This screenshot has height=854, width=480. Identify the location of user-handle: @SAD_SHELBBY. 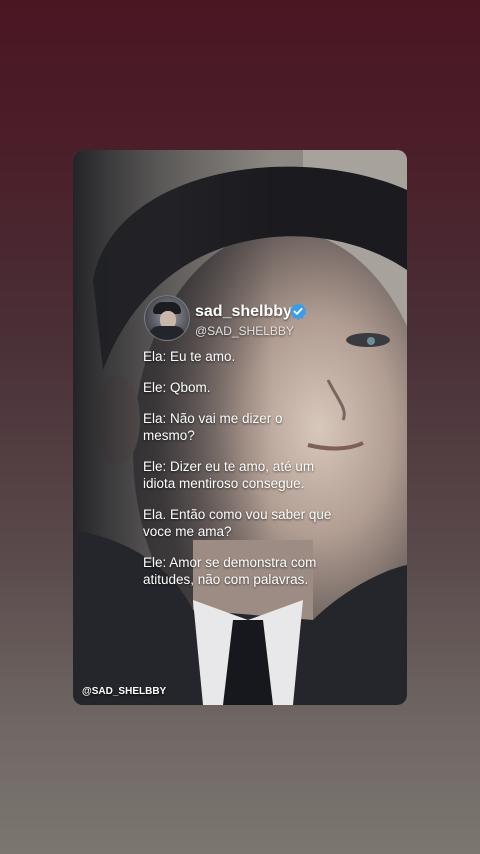
(244, 331).